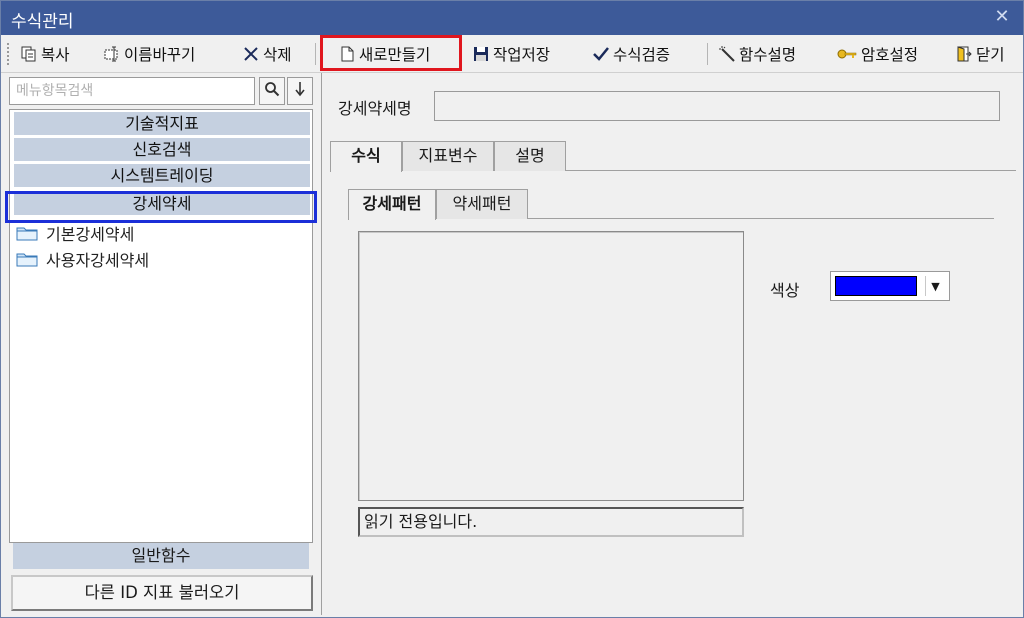 This screenshot has height=618, width=1024. I want to click on magic-wand-icon, so click(727, 54).